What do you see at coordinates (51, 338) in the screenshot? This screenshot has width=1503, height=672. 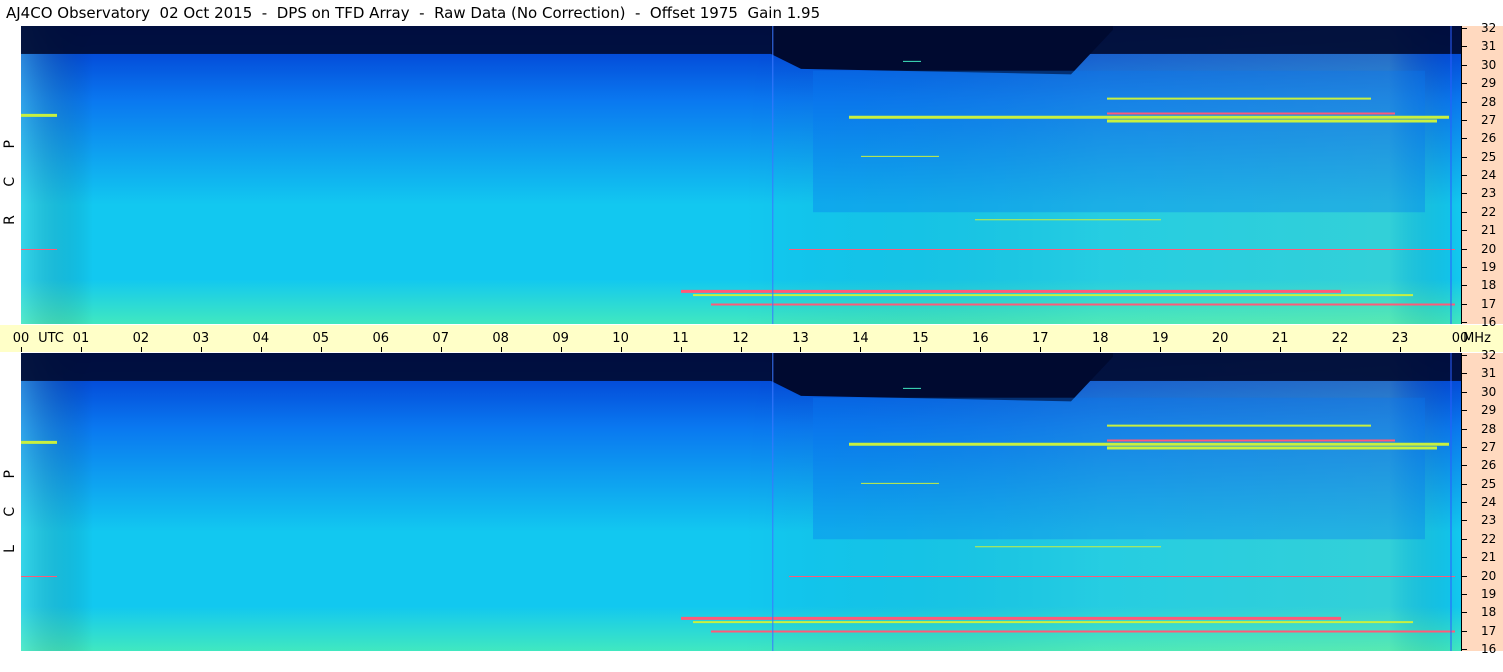 I see `time-axis-unit: UTC` at bounding box center [51, 338].